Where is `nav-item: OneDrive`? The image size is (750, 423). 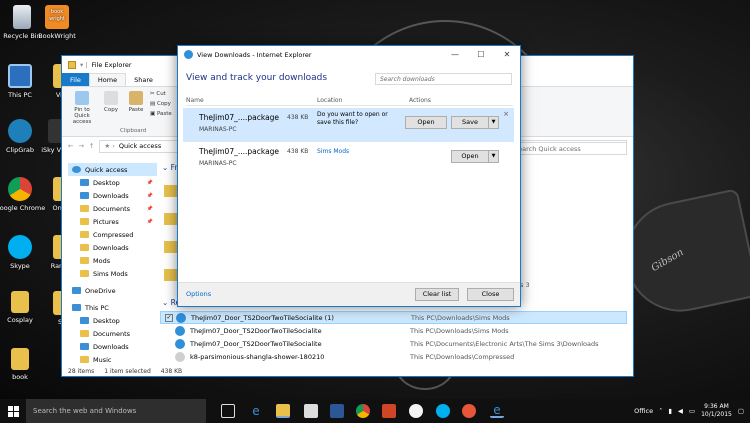 nav-item: OneDrive is located at coordinates (112, 290).